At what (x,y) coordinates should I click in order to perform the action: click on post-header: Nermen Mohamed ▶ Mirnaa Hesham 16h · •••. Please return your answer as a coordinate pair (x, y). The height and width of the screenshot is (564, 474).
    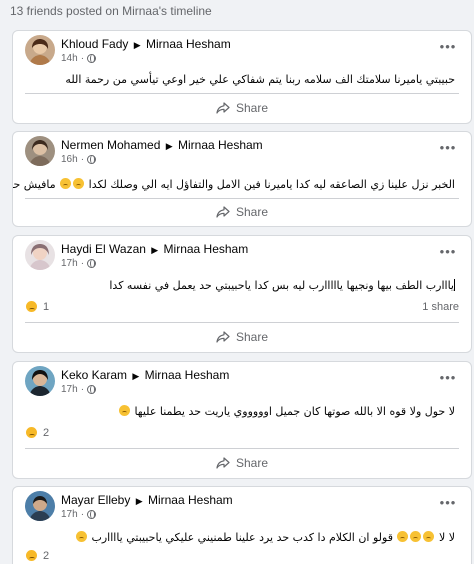
    Looking at the image, I should click on (242, 152).